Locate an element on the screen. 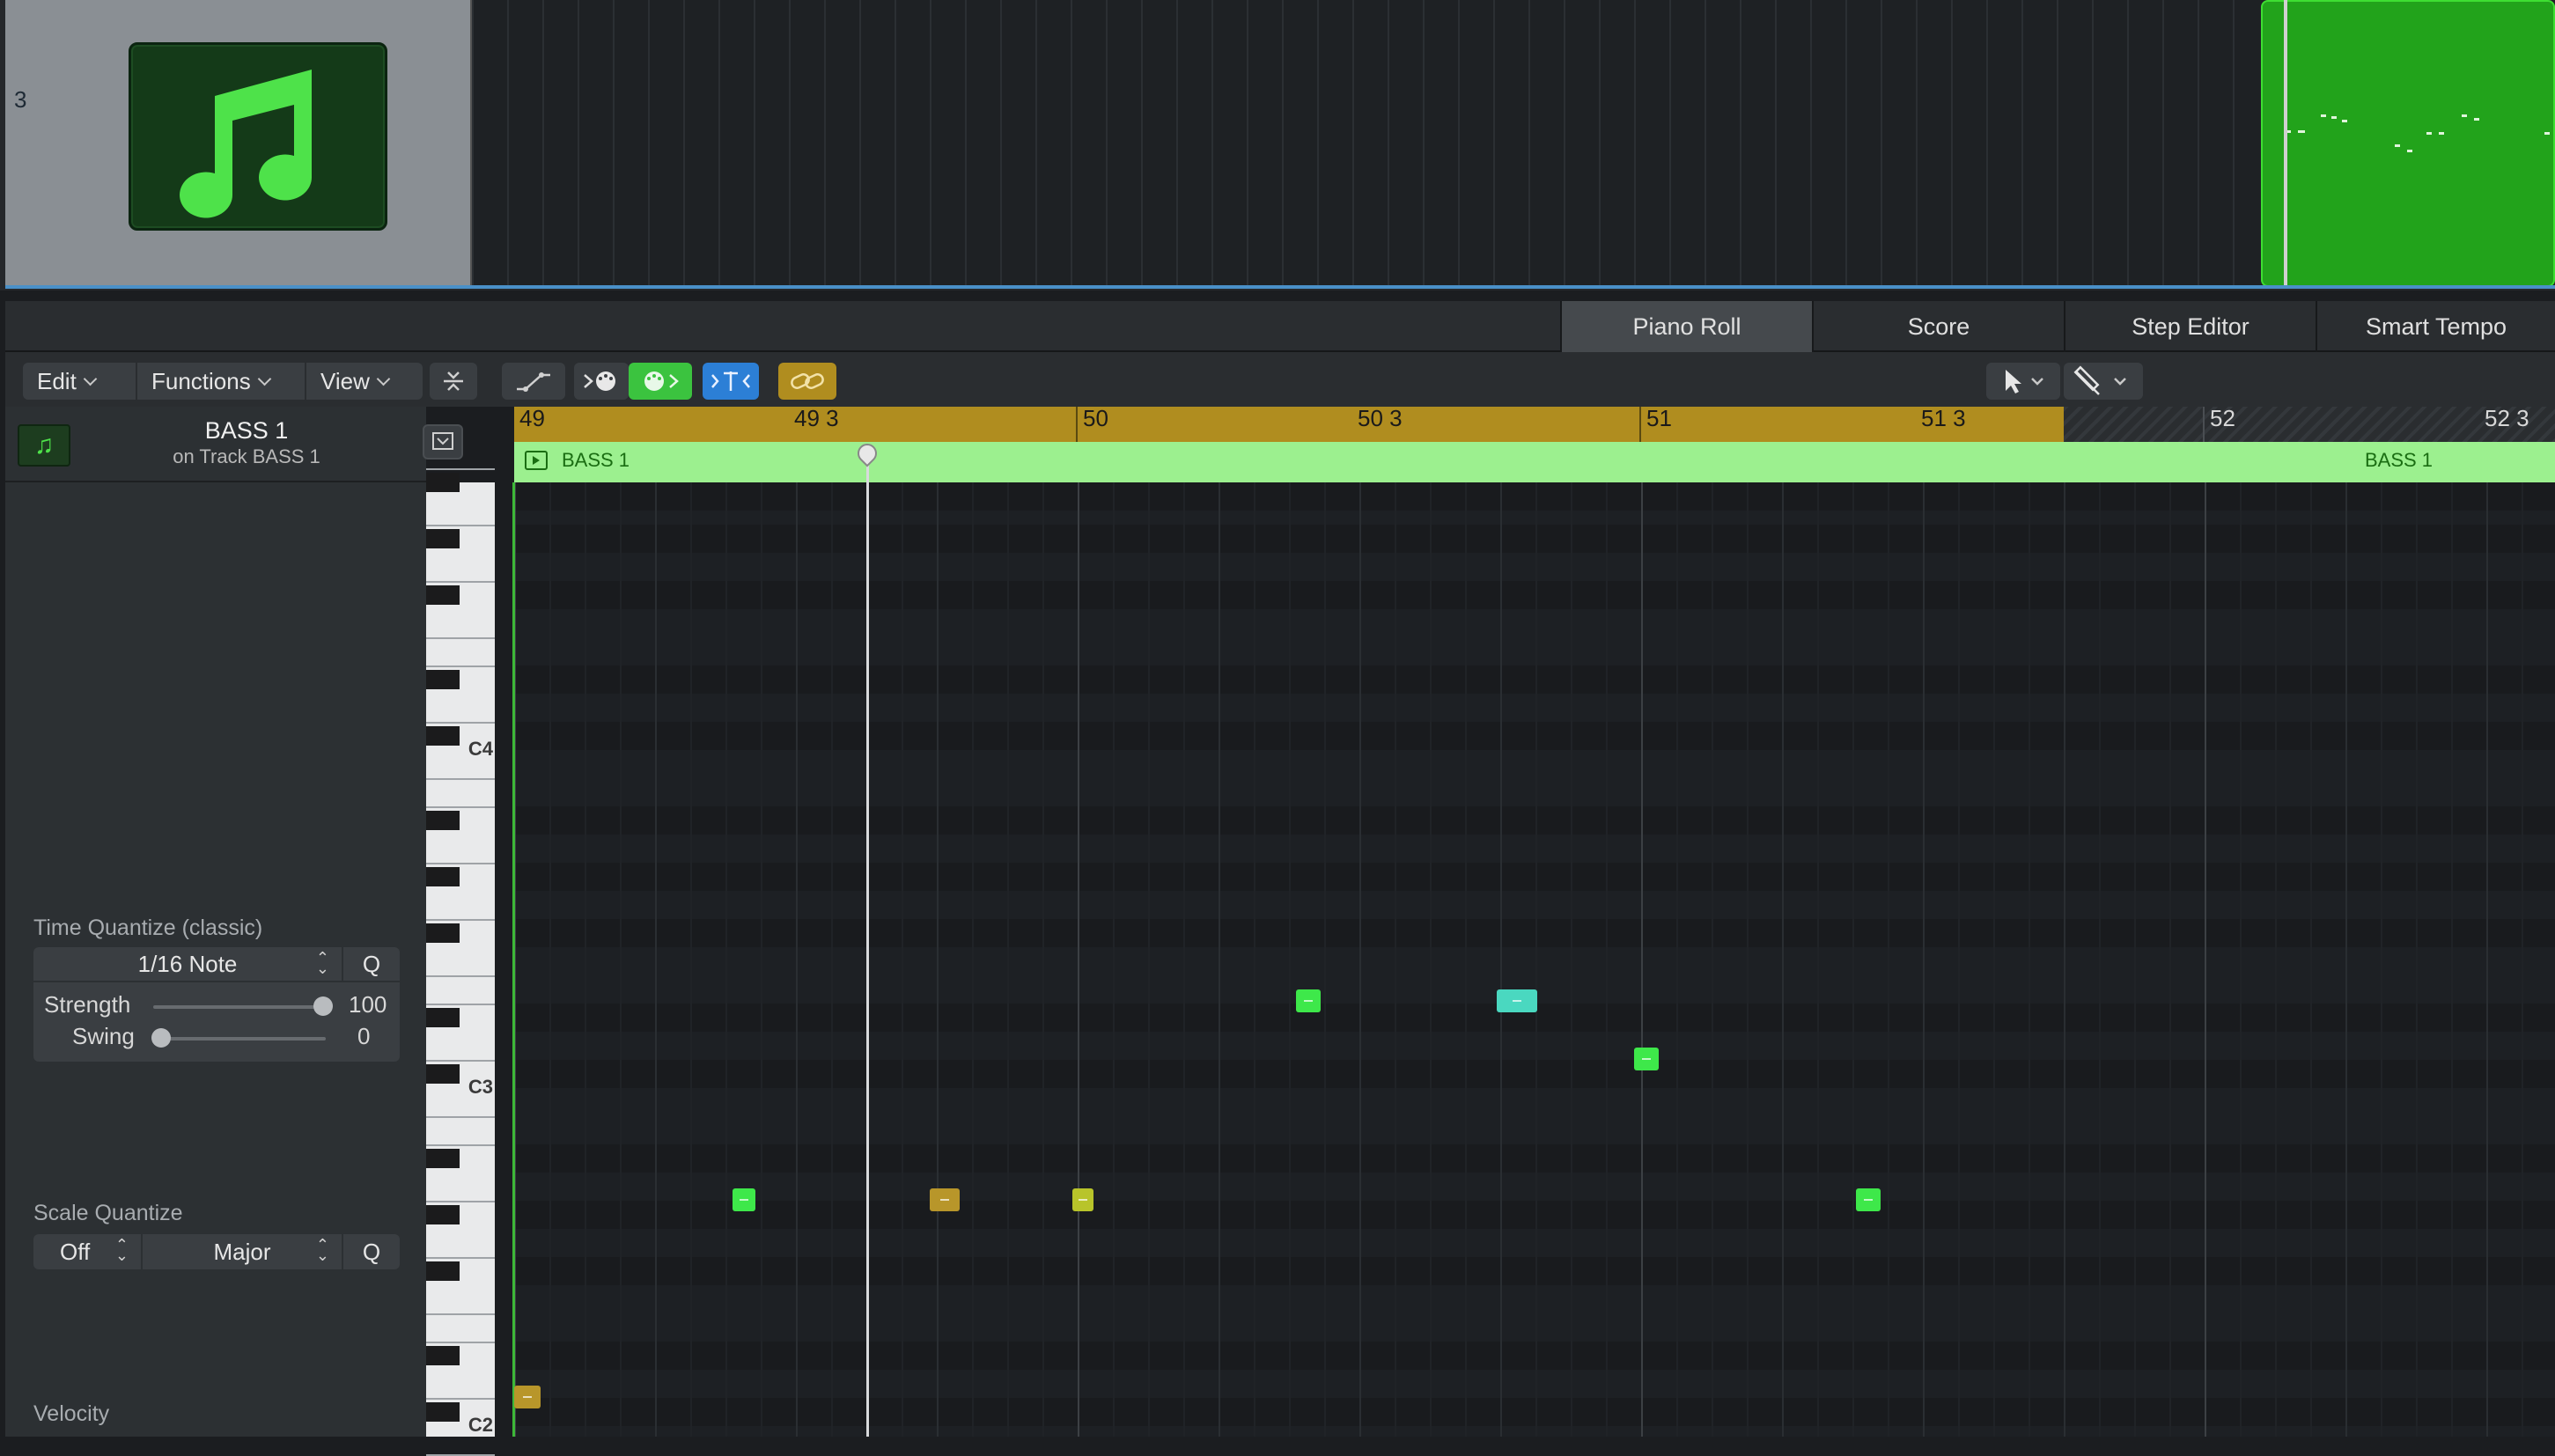 The height and width of the screenshot is (1456, 2555). ruler-bar-tick is located at coordinates (1640, 424).